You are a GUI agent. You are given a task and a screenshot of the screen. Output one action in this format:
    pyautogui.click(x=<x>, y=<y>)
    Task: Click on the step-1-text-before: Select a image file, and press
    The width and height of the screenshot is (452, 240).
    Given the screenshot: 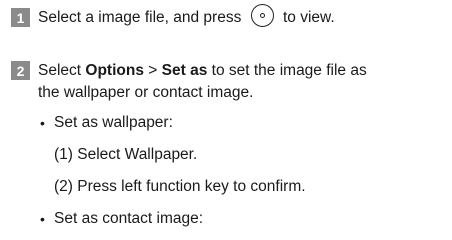 What is the action you would take?
    pyautogui.click(x=140, y=17)
    